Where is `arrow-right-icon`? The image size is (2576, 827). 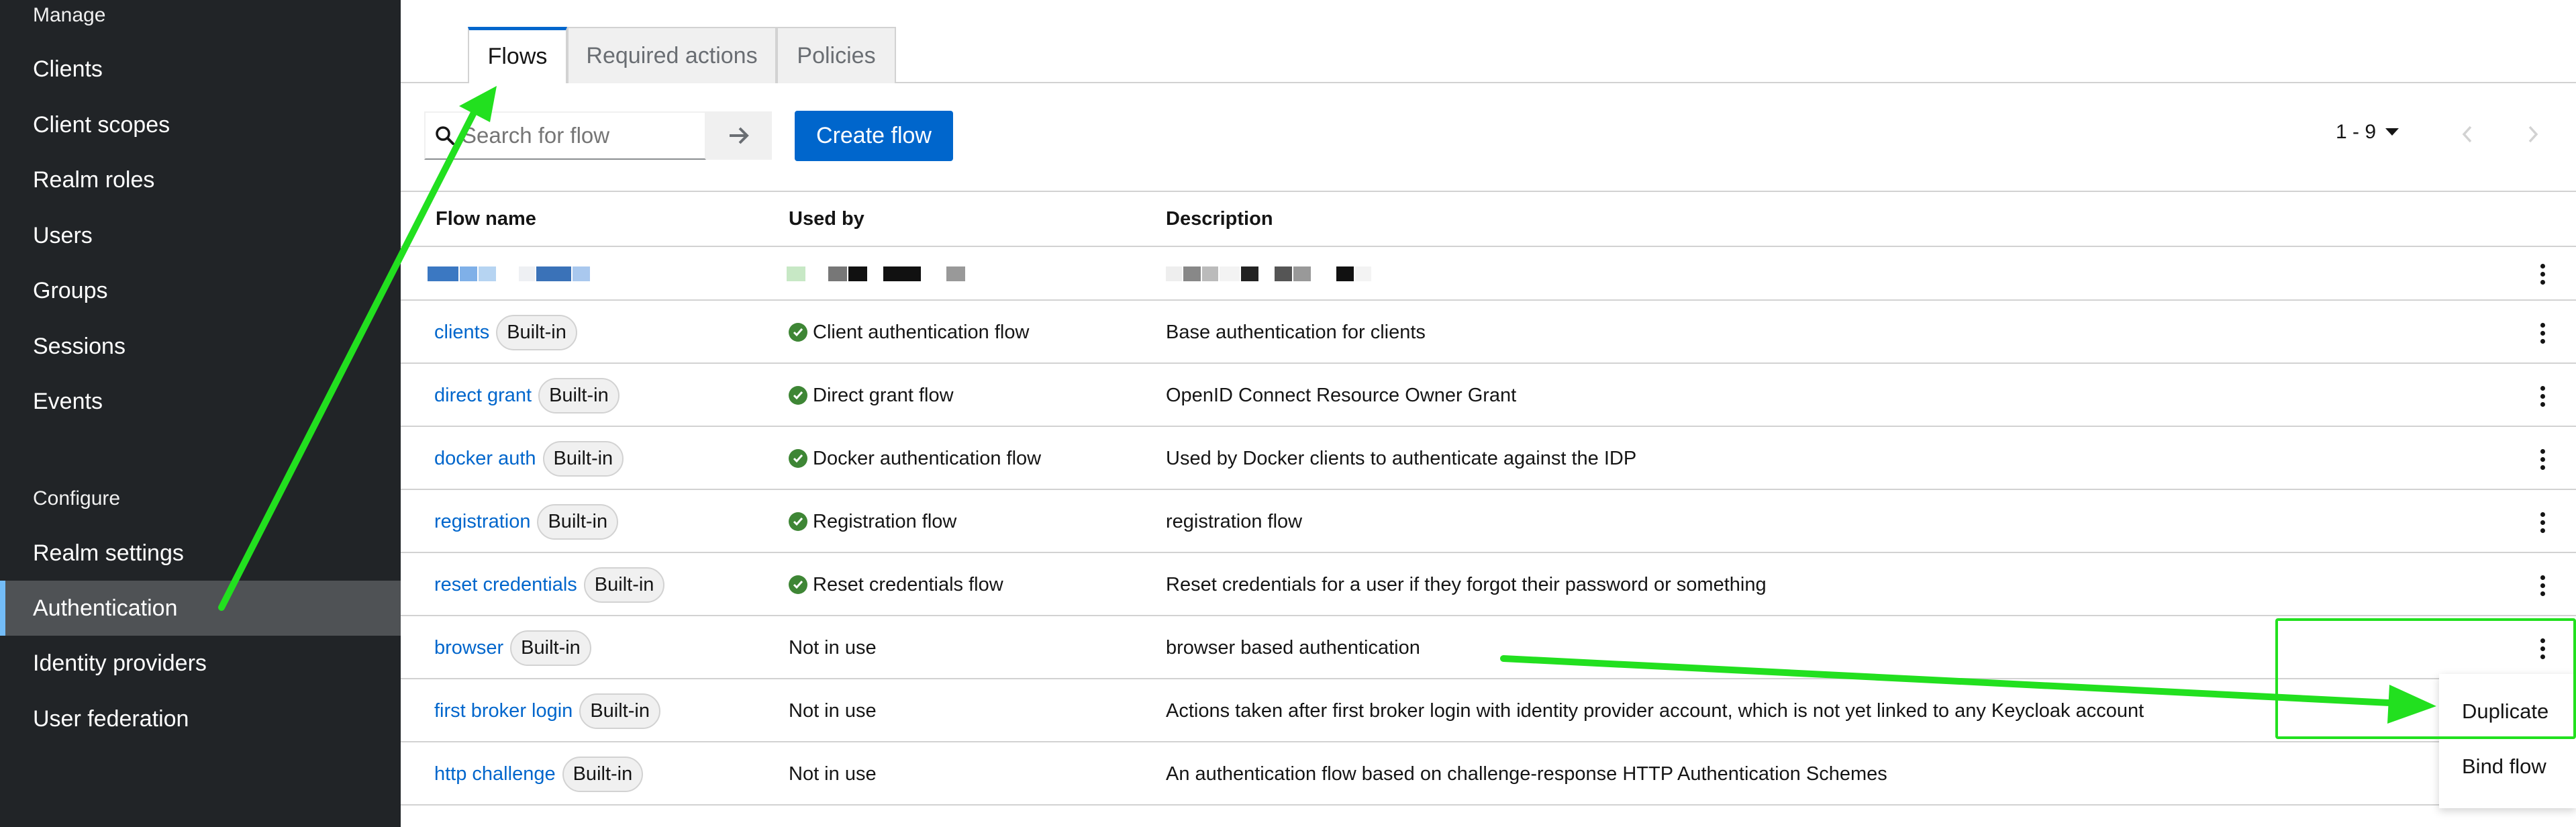 arrow-right-icon is located at coordinates (739, 135).